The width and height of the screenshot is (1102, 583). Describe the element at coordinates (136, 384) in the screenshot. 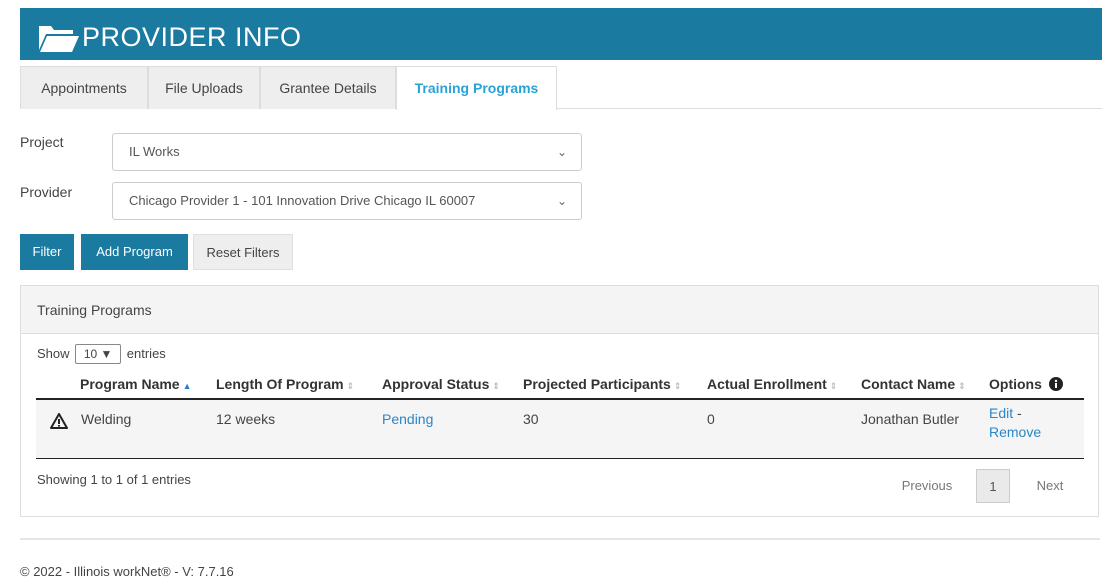

I see `column-header-program-name: Program Name ▲` at that location.